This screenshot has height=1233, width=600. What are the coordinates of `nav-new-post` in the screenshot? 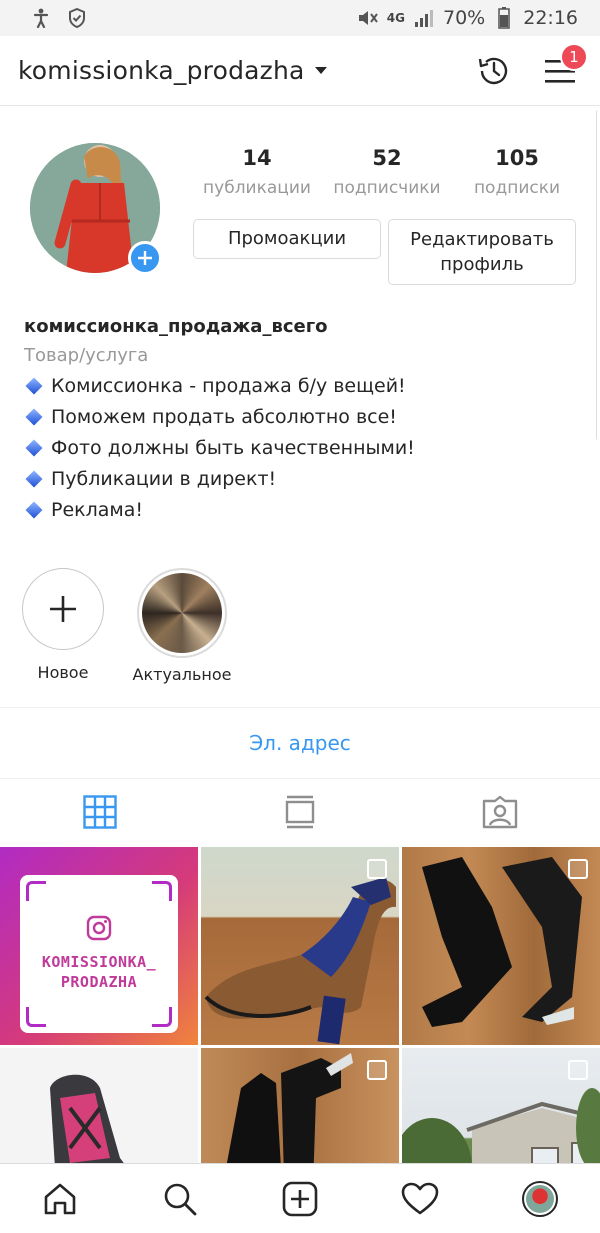 It's located at (300, 1198).